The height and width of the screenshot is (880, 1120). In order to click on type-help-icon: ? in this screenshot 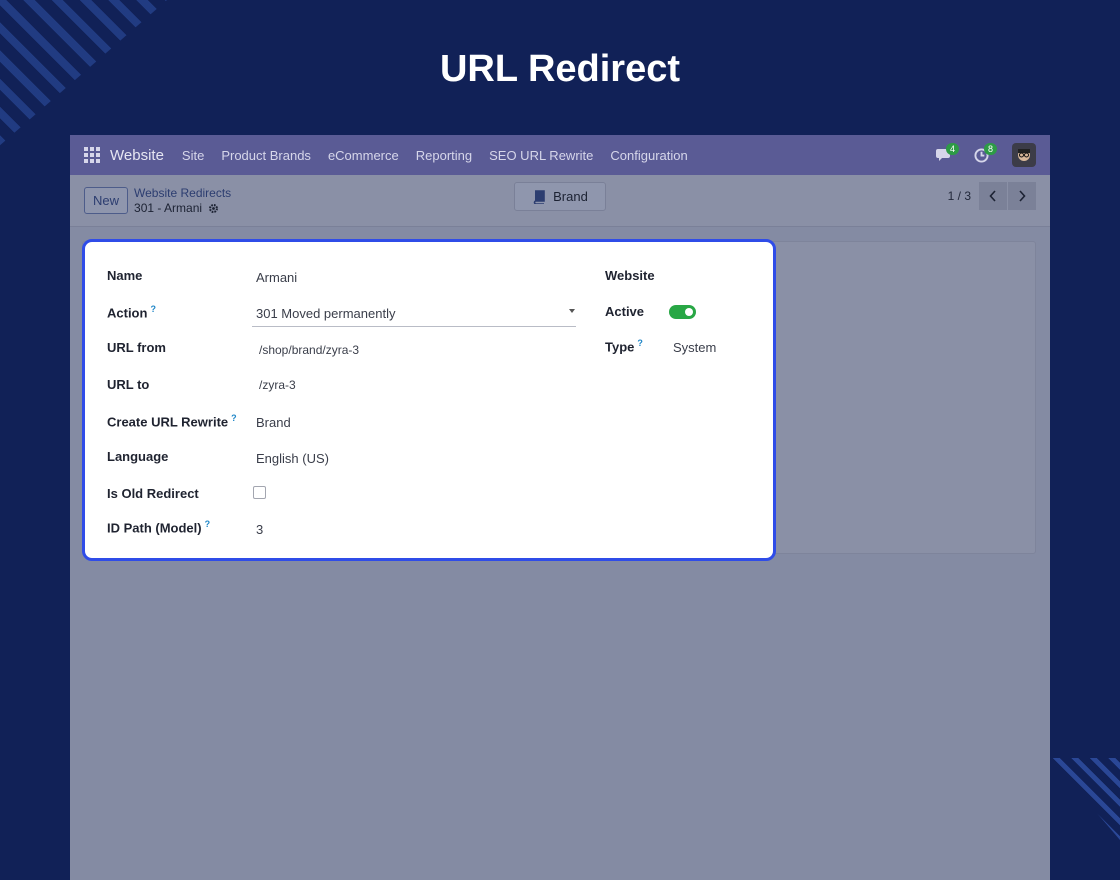, I will do `click(640, 343)`.